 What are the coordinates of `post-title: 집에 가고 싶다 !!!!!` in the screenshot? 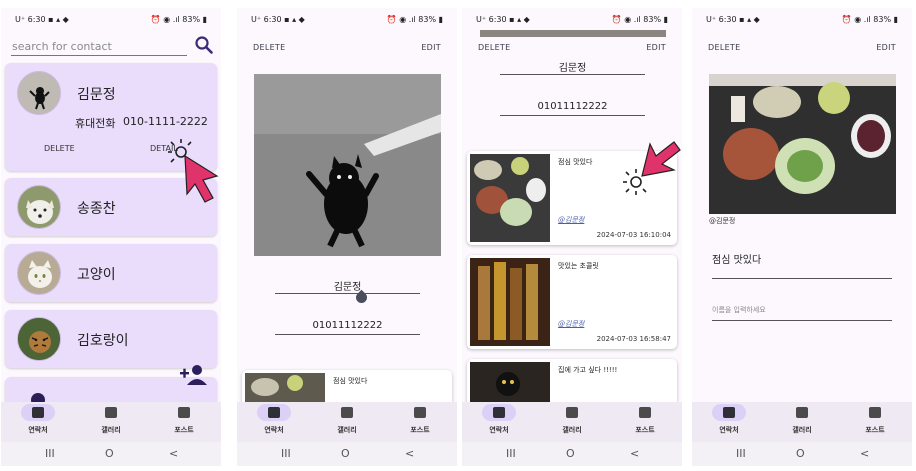 It's located at (588, 370).